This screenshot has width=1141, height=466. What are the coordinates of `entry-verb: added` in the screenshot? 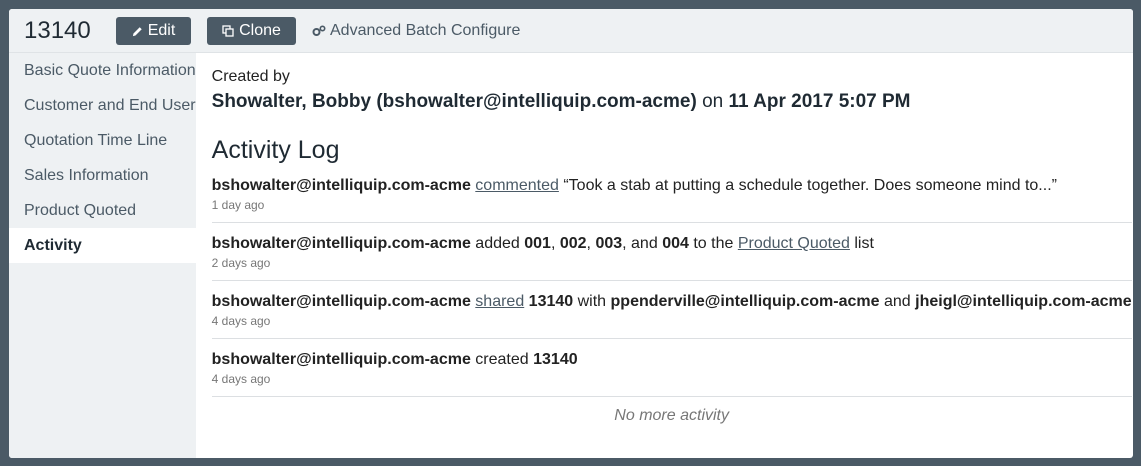 It's located at (497, 243).